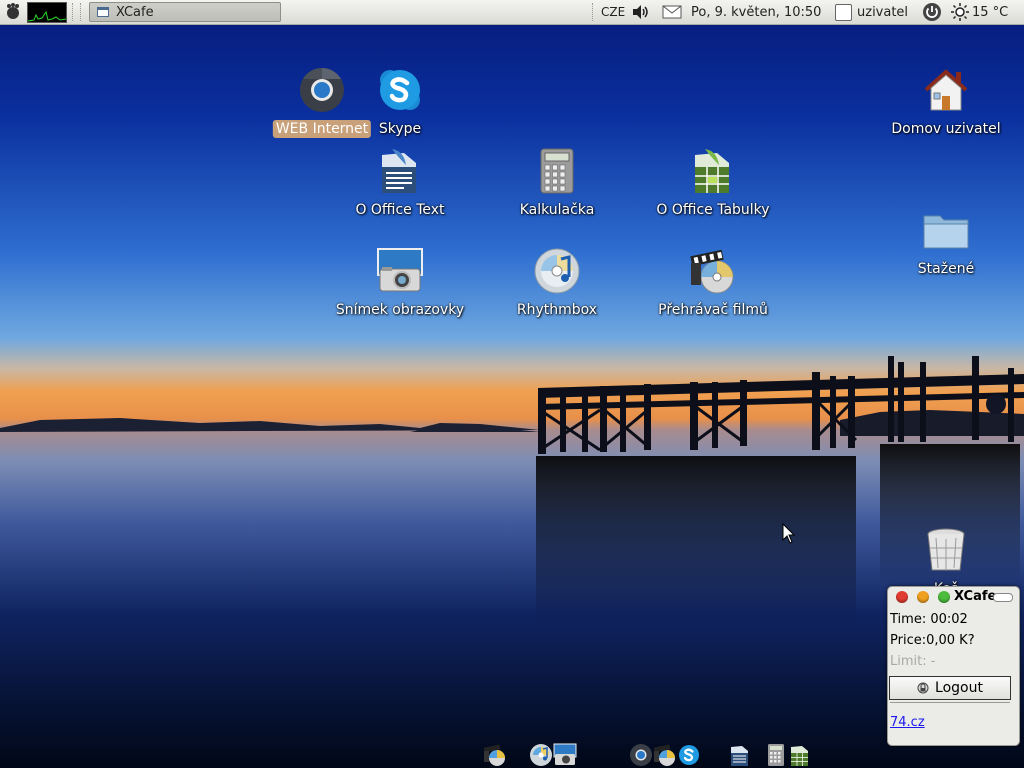 Image resolution: width=1024 pixels, height=768 pixels. What do you see at coordinates (512, 12) in the screenshot?
I see `top-panel: XCafe CZE Po, 9. květen, 10:50 uzivatel` at bounding box center [512, 12].